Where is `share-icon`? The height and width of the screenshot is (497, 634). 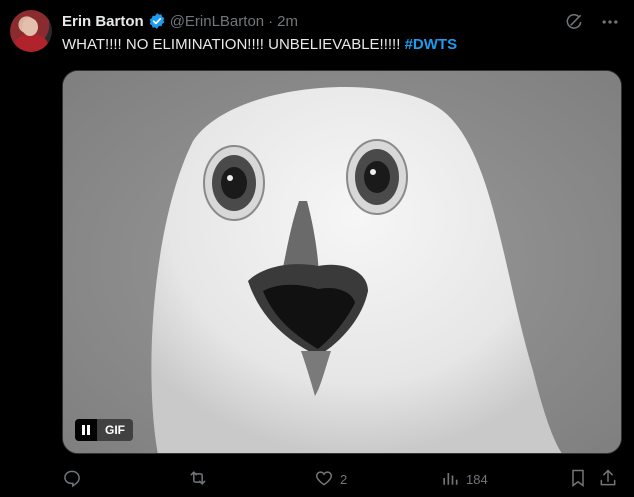
share-icon is located at coordinates (608, 479).